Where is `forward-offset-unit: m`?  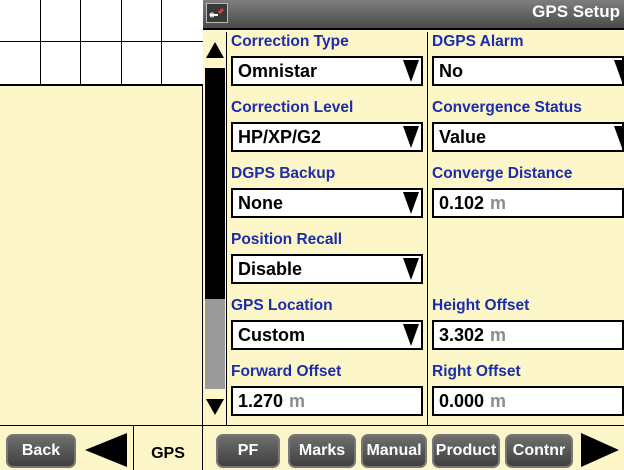
forward-offset-unit: m is located at coordinates (297, 401).